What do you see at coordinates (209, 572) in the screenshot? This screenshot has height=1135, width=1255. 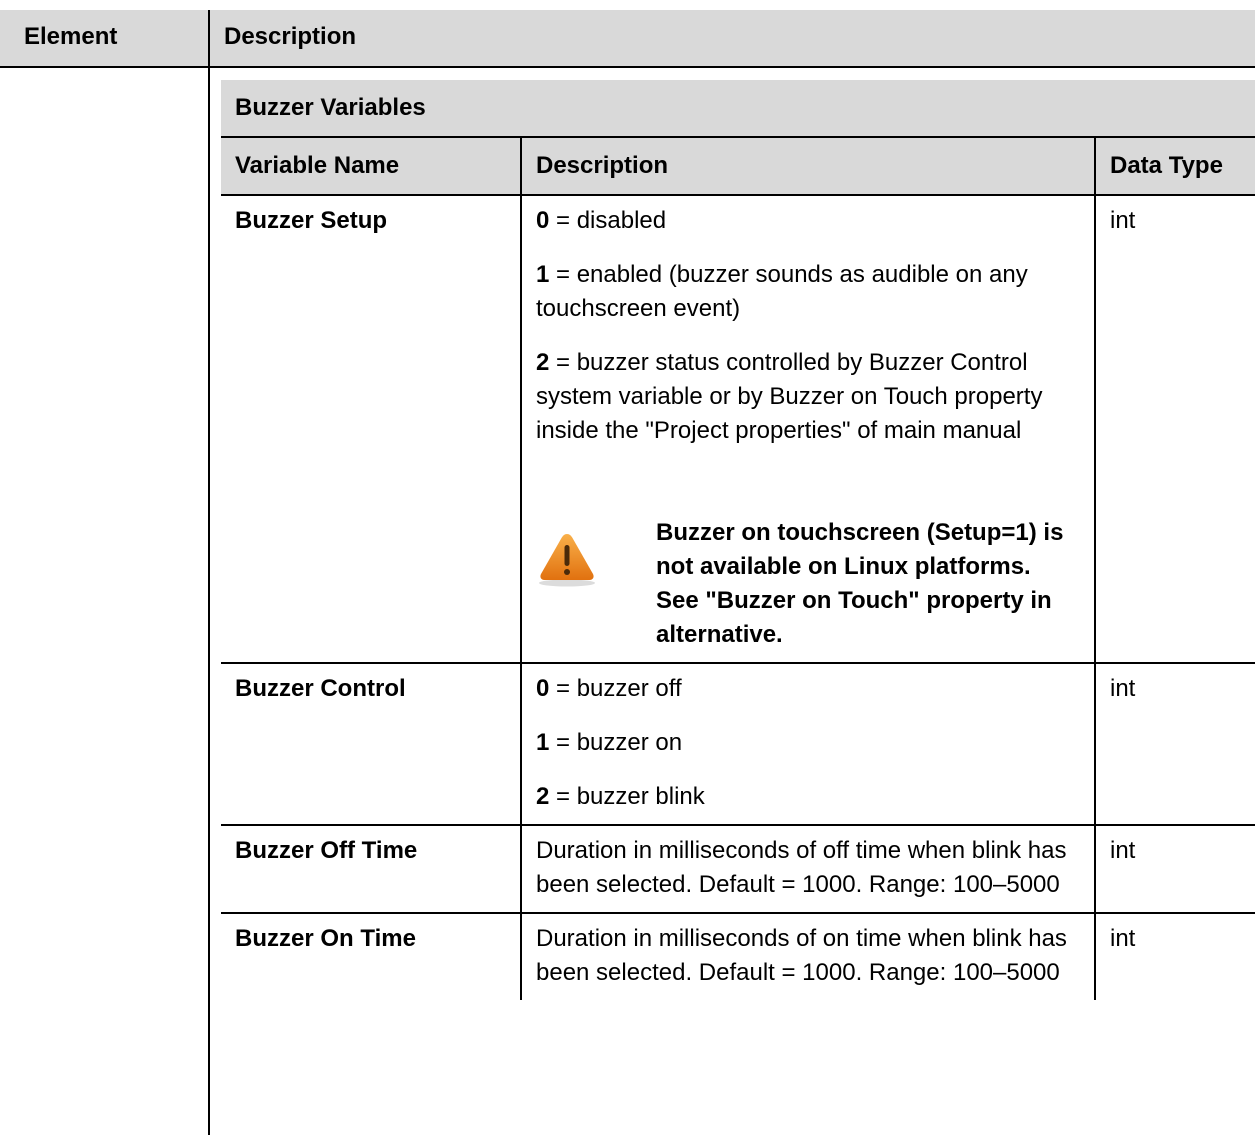 I see `column-divider` at bounding box center [209, 572].